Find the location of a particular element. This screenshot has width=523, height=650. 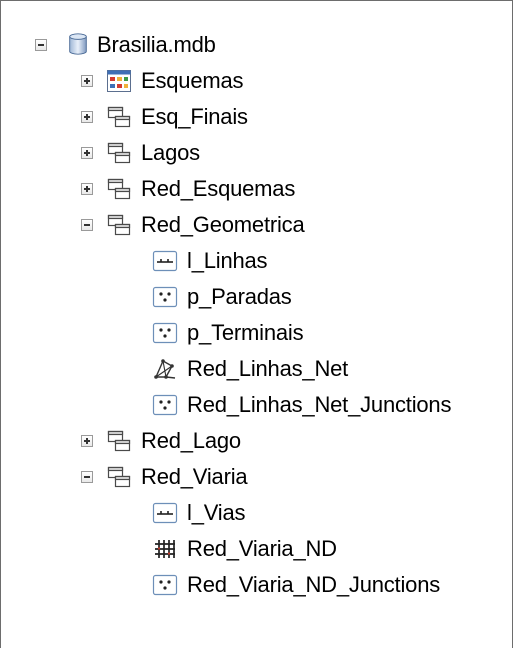

tree-node-p-terminais: p_Terminais is located at coordinates (251, 333).